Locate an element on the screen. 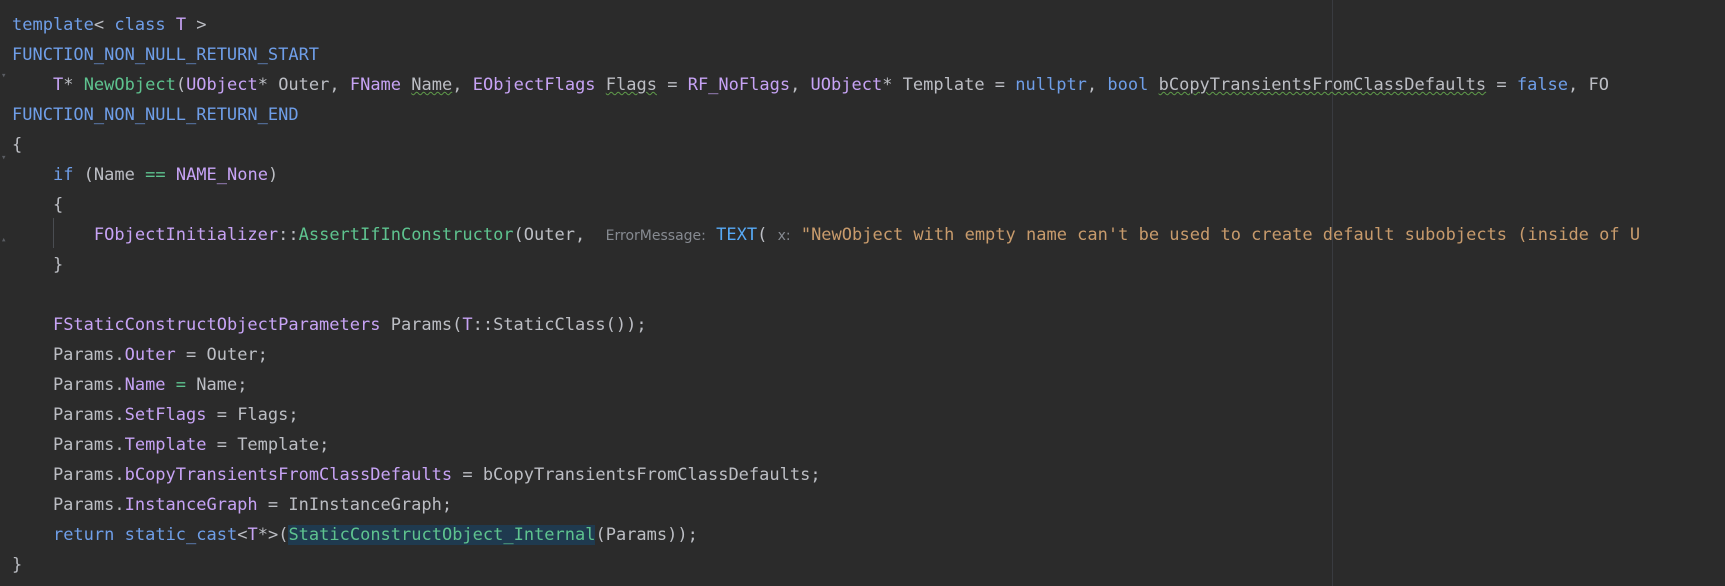 Image resolution: width=1725 pixels, height=586 pixels. code-token: class is located at coordinates (140, 25).